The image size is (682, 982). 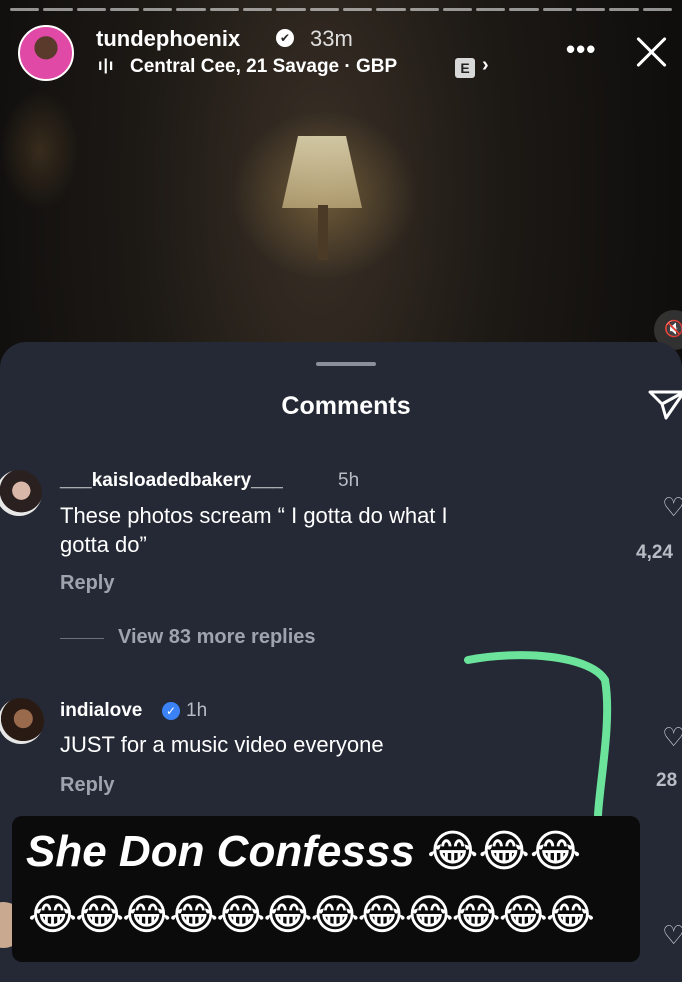 I want to click on comment-text: JUST for a music video everyone, so click(x=222, y=744).